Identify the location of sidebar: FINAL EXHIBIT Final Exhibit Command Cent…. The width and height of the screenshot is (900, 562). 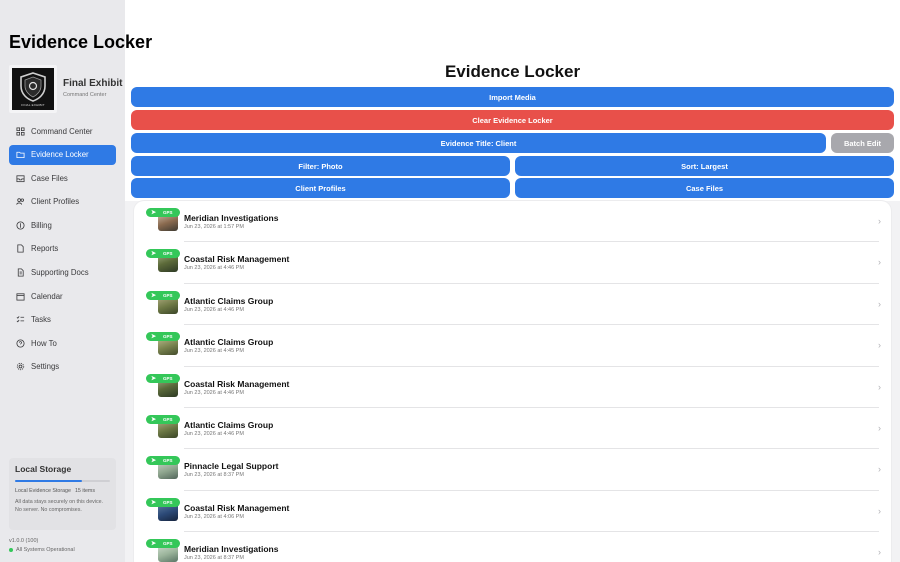
(62, 281).